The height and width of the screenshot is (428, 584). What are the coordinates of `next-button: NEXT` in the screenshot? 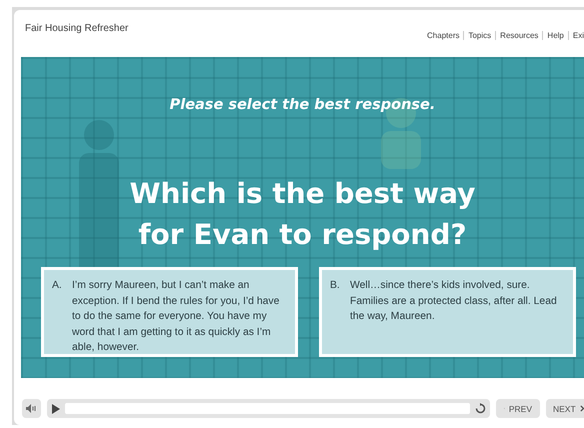 It's located at (565, 408).